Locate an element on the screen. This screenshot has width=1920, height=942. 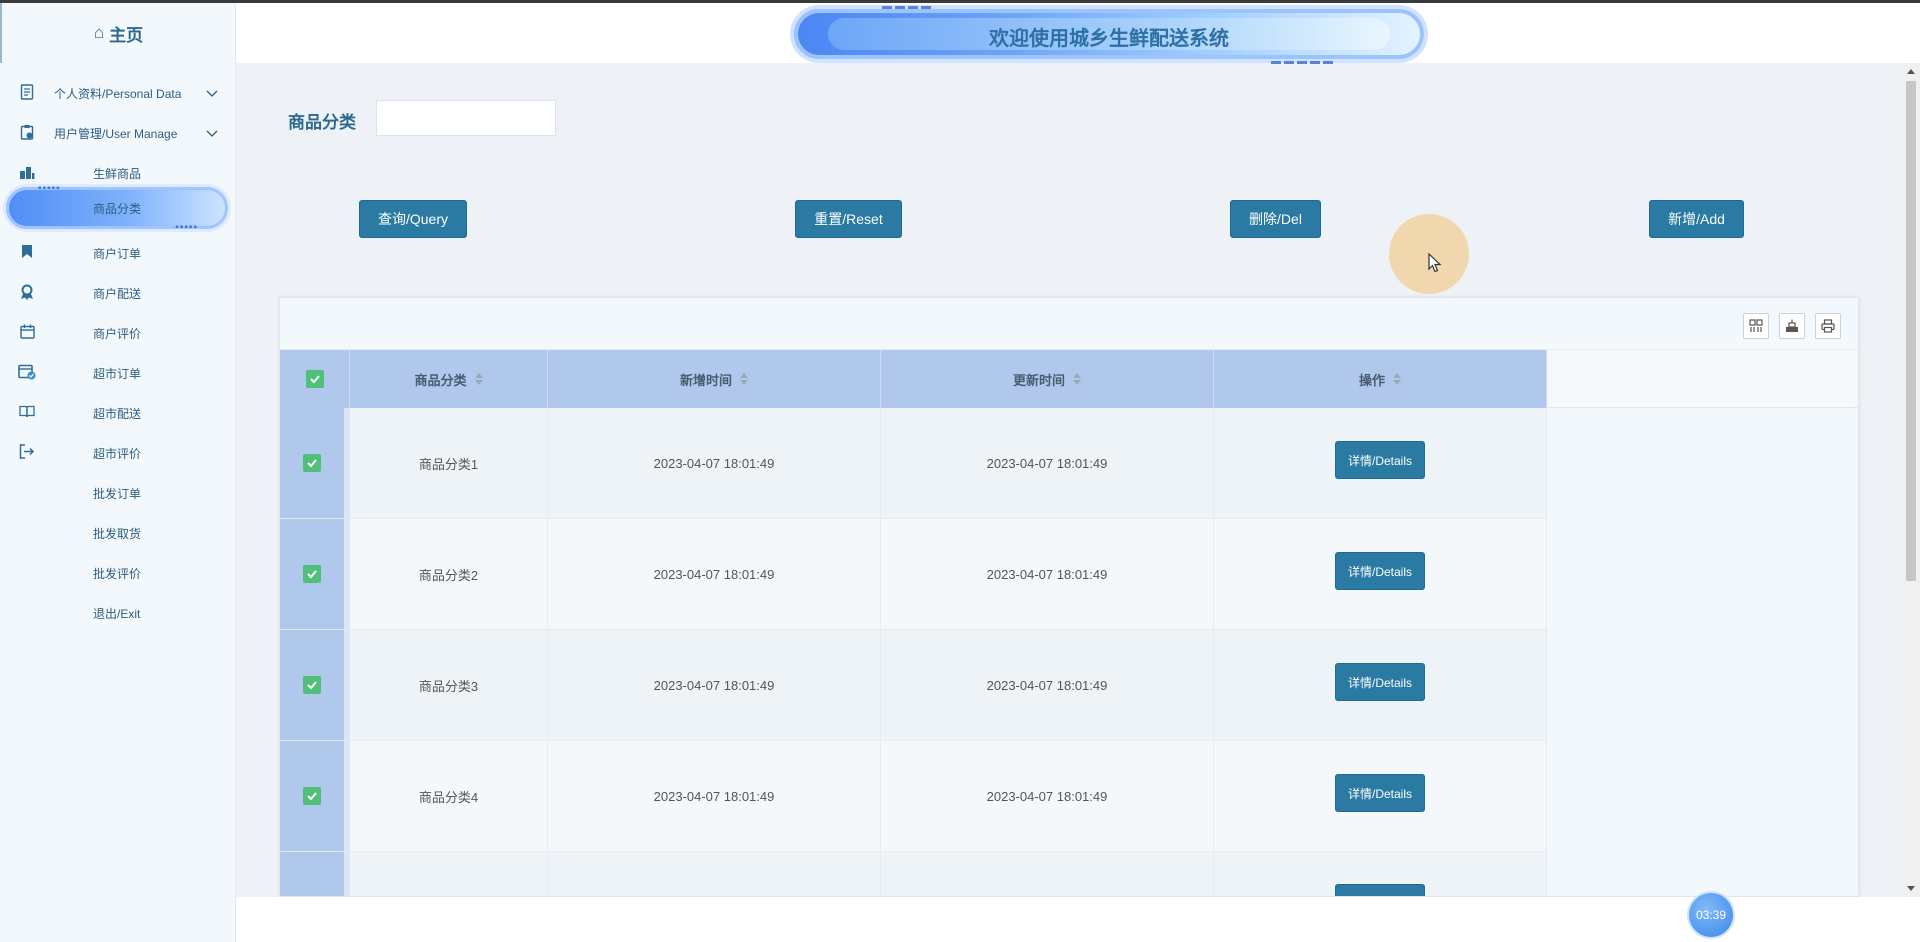
columns-icon is located at coordinates (1756, 326).